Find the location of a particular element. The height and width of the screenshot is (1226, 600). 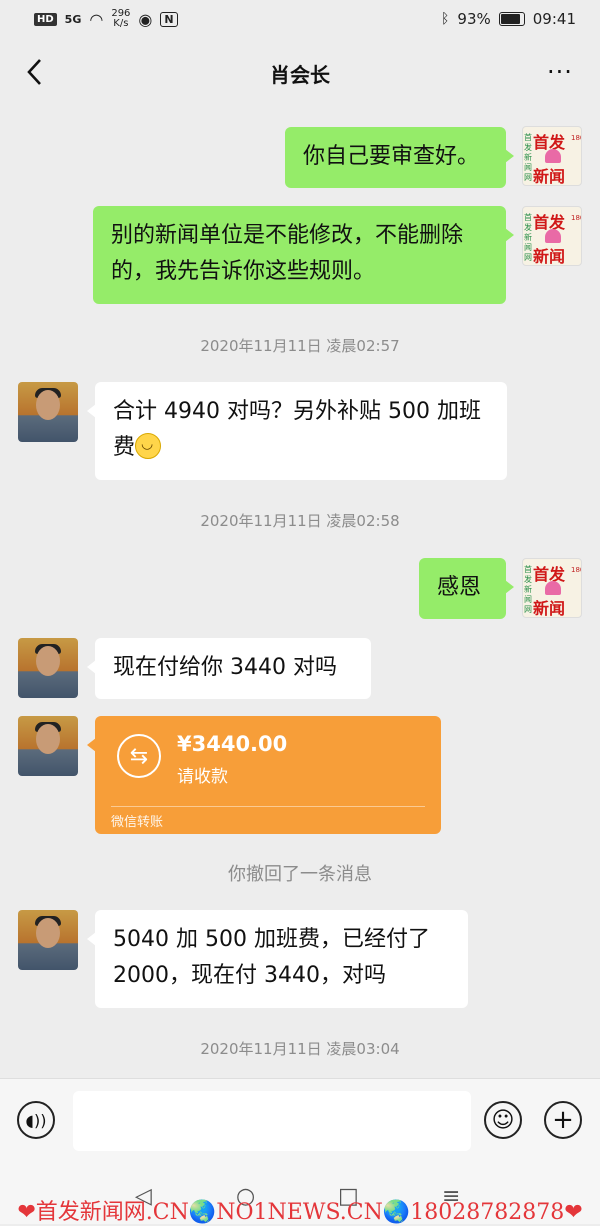

transfer-amount: ¥3440.00 is located at coordinates (232, 744).